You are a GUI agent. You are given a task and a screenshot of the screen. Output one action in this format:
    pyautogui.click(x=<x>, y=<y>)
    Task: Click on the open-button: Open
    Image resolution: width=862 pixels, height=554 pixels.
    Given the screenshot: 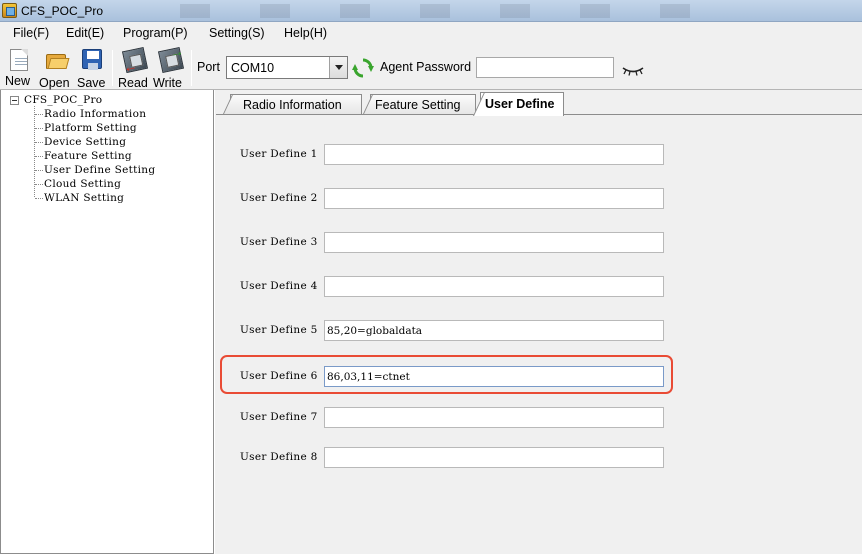 What is the action you would take?
    pyautogui.click(x=55, y=68)
    